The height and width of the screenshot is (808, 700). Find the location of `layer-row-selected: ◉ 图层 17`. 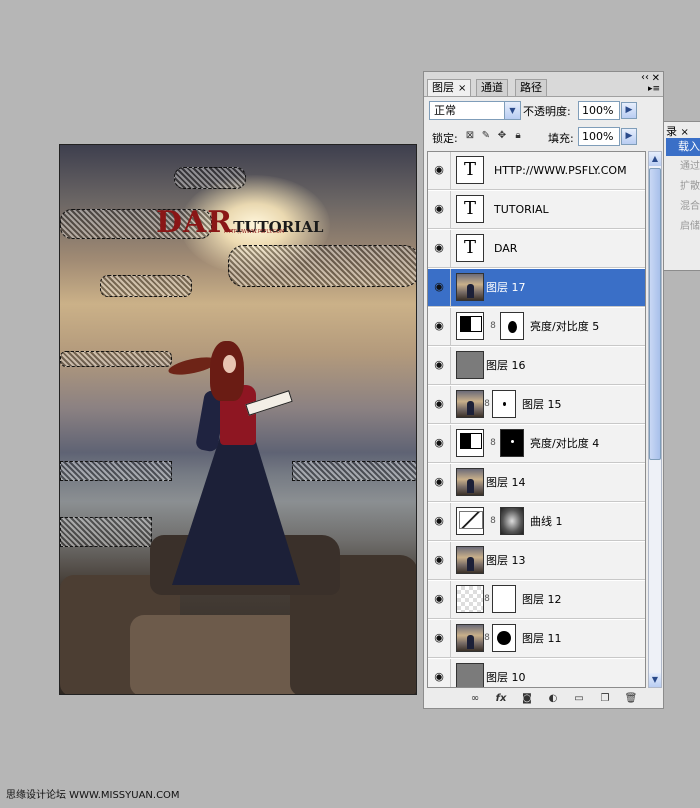

layer-row-selected: ◉ 图层 17 is located at coordinates (536, 288).